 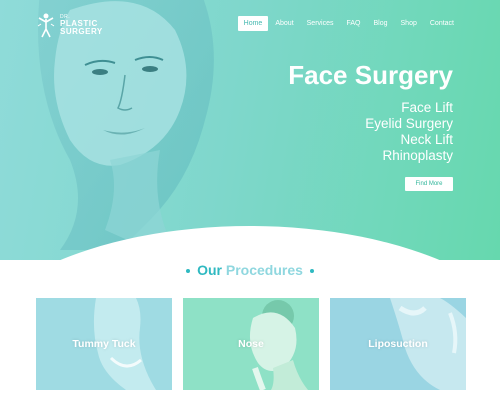 I want to click on card-label: Liposuction, so click(x=398, y=344).